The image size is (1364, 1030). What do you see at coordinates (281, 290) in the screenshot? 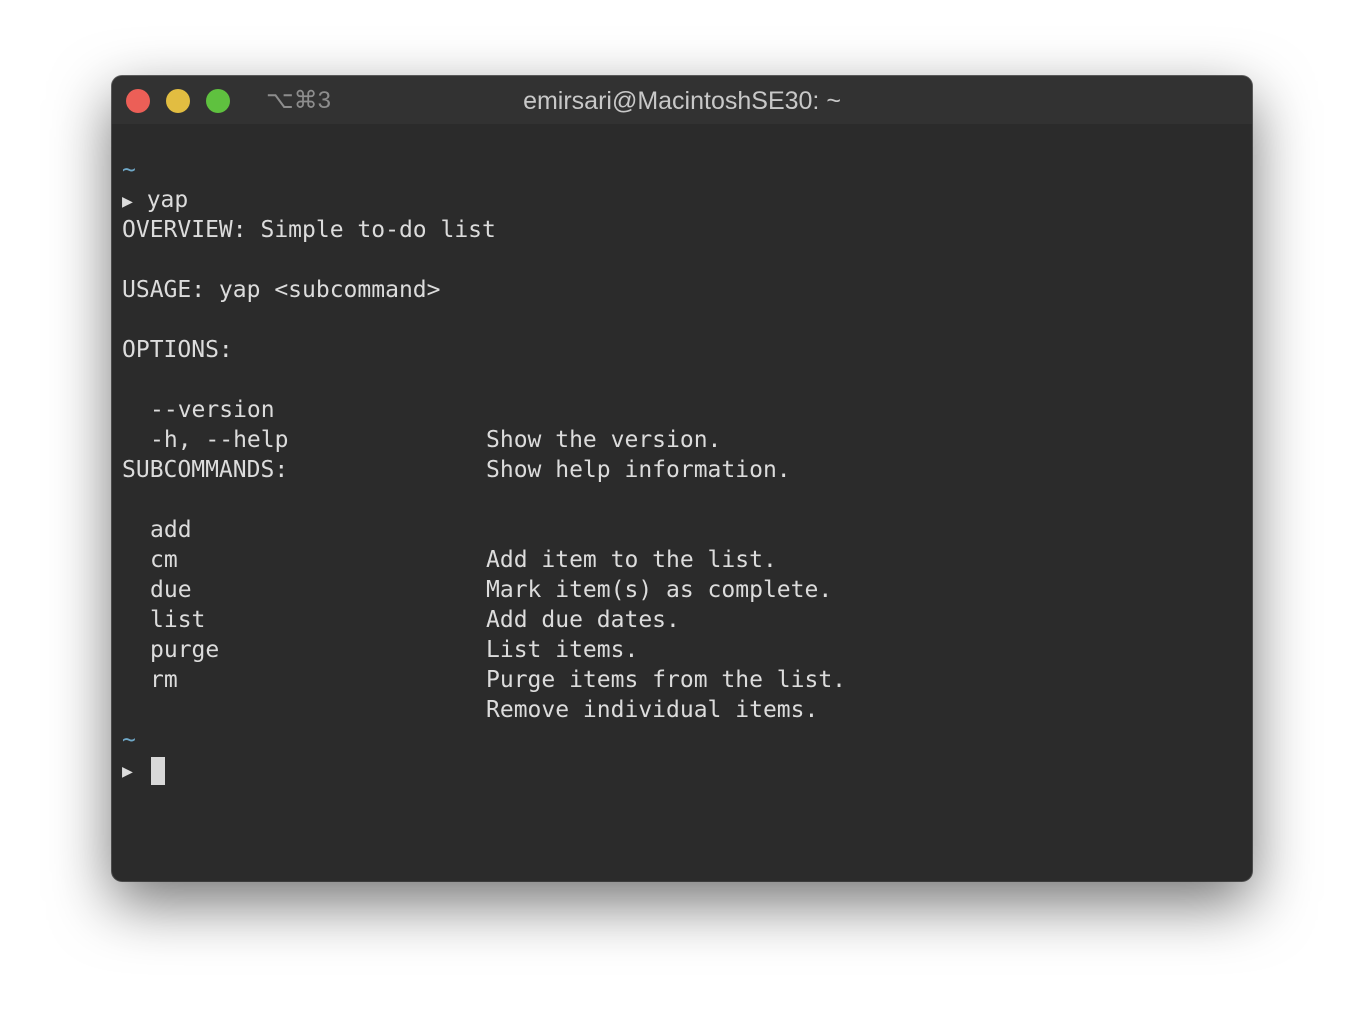
I see `usage-line: USAGE: yap <subcommand>` at bounding box center [281, 290].